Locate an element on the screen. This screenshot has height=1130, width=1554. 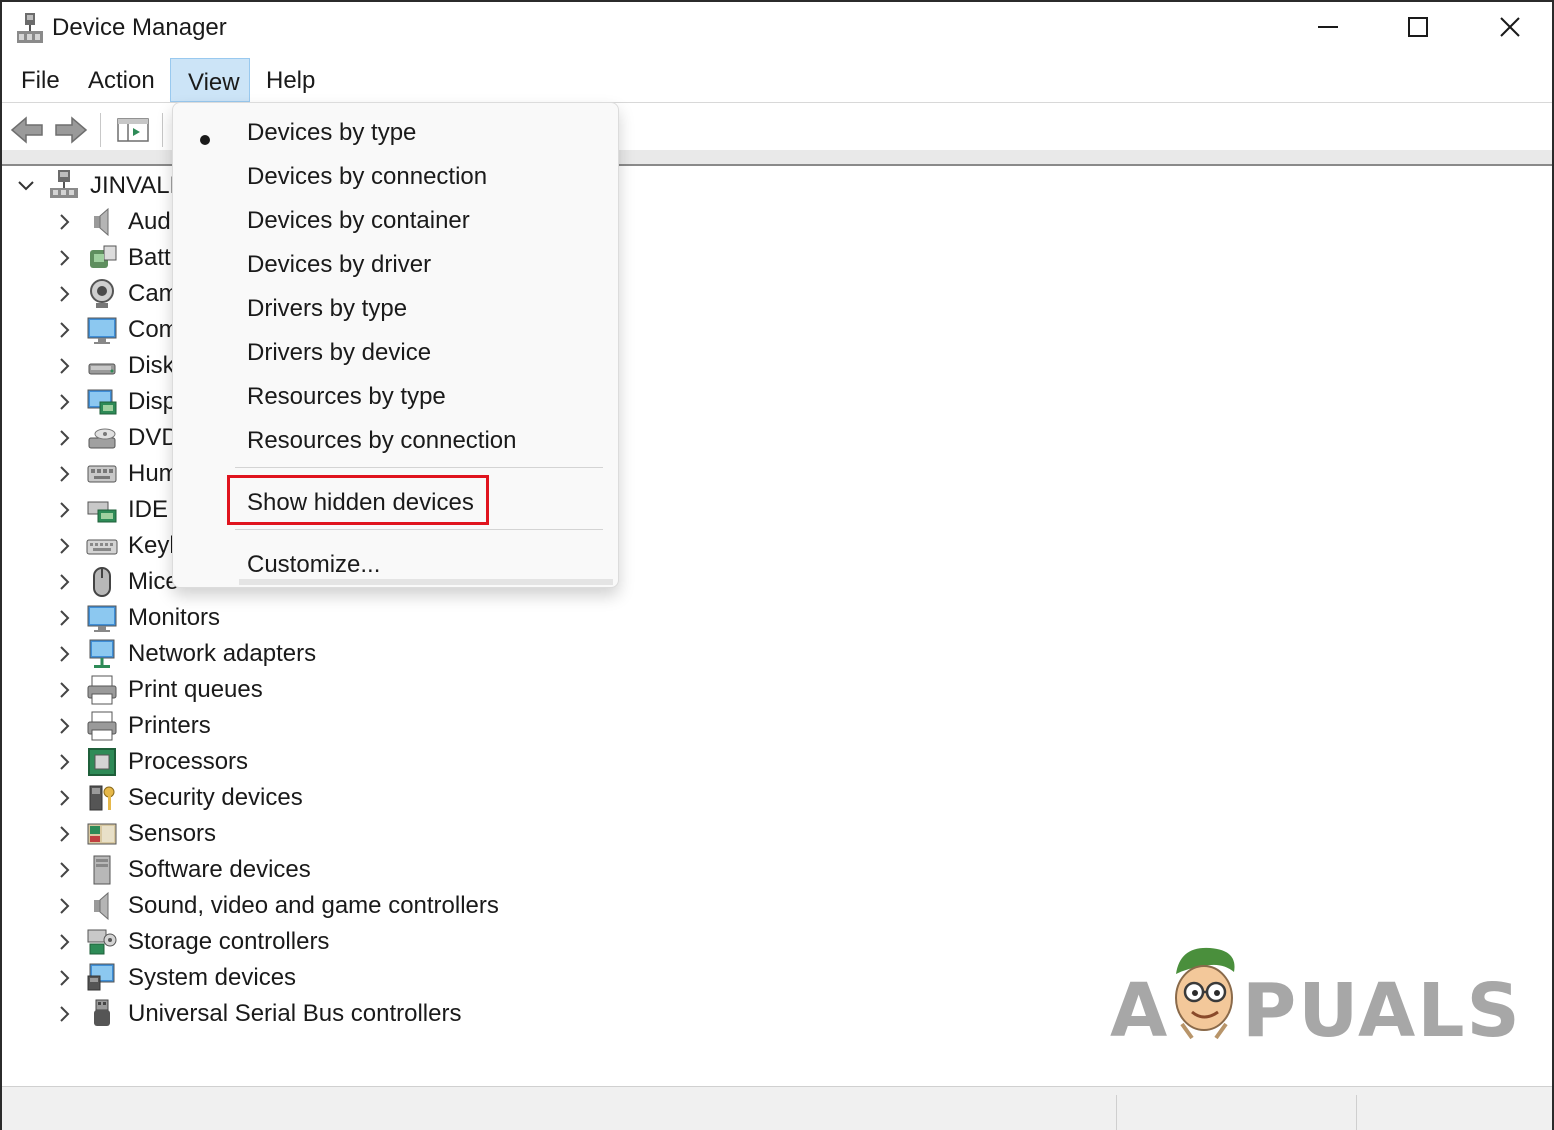
maximize-button is located at coordinates (1418, 27).